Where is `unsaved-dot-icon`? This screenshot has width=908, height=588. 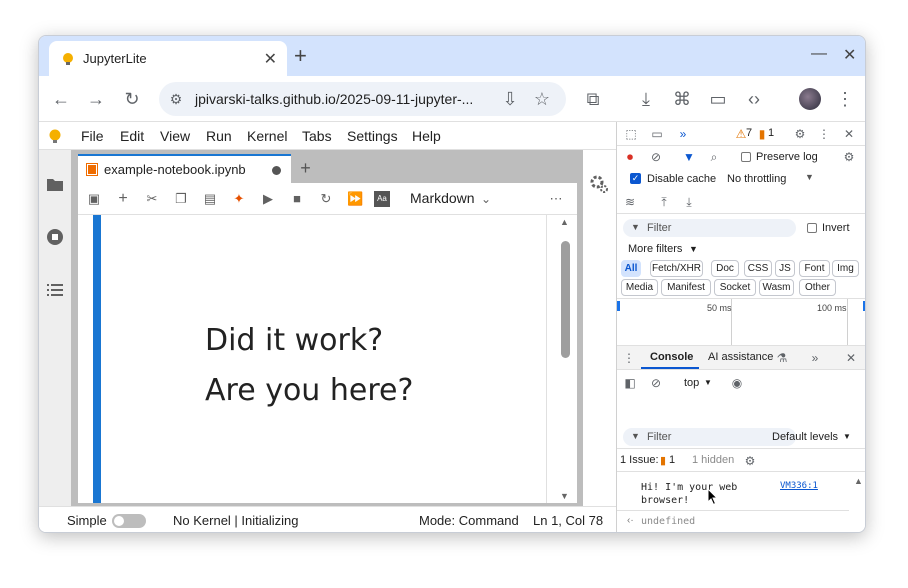
unsaved-dot-icon is located at coordinates (276, 170).